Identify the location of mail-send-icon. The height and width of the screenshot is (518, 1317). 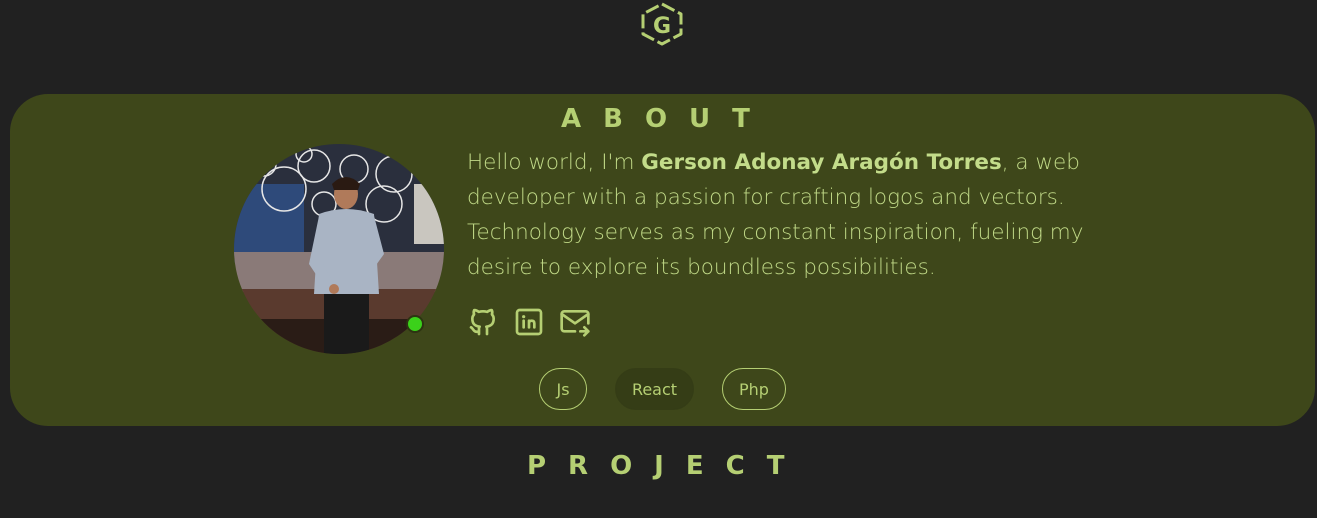
(575, 322).